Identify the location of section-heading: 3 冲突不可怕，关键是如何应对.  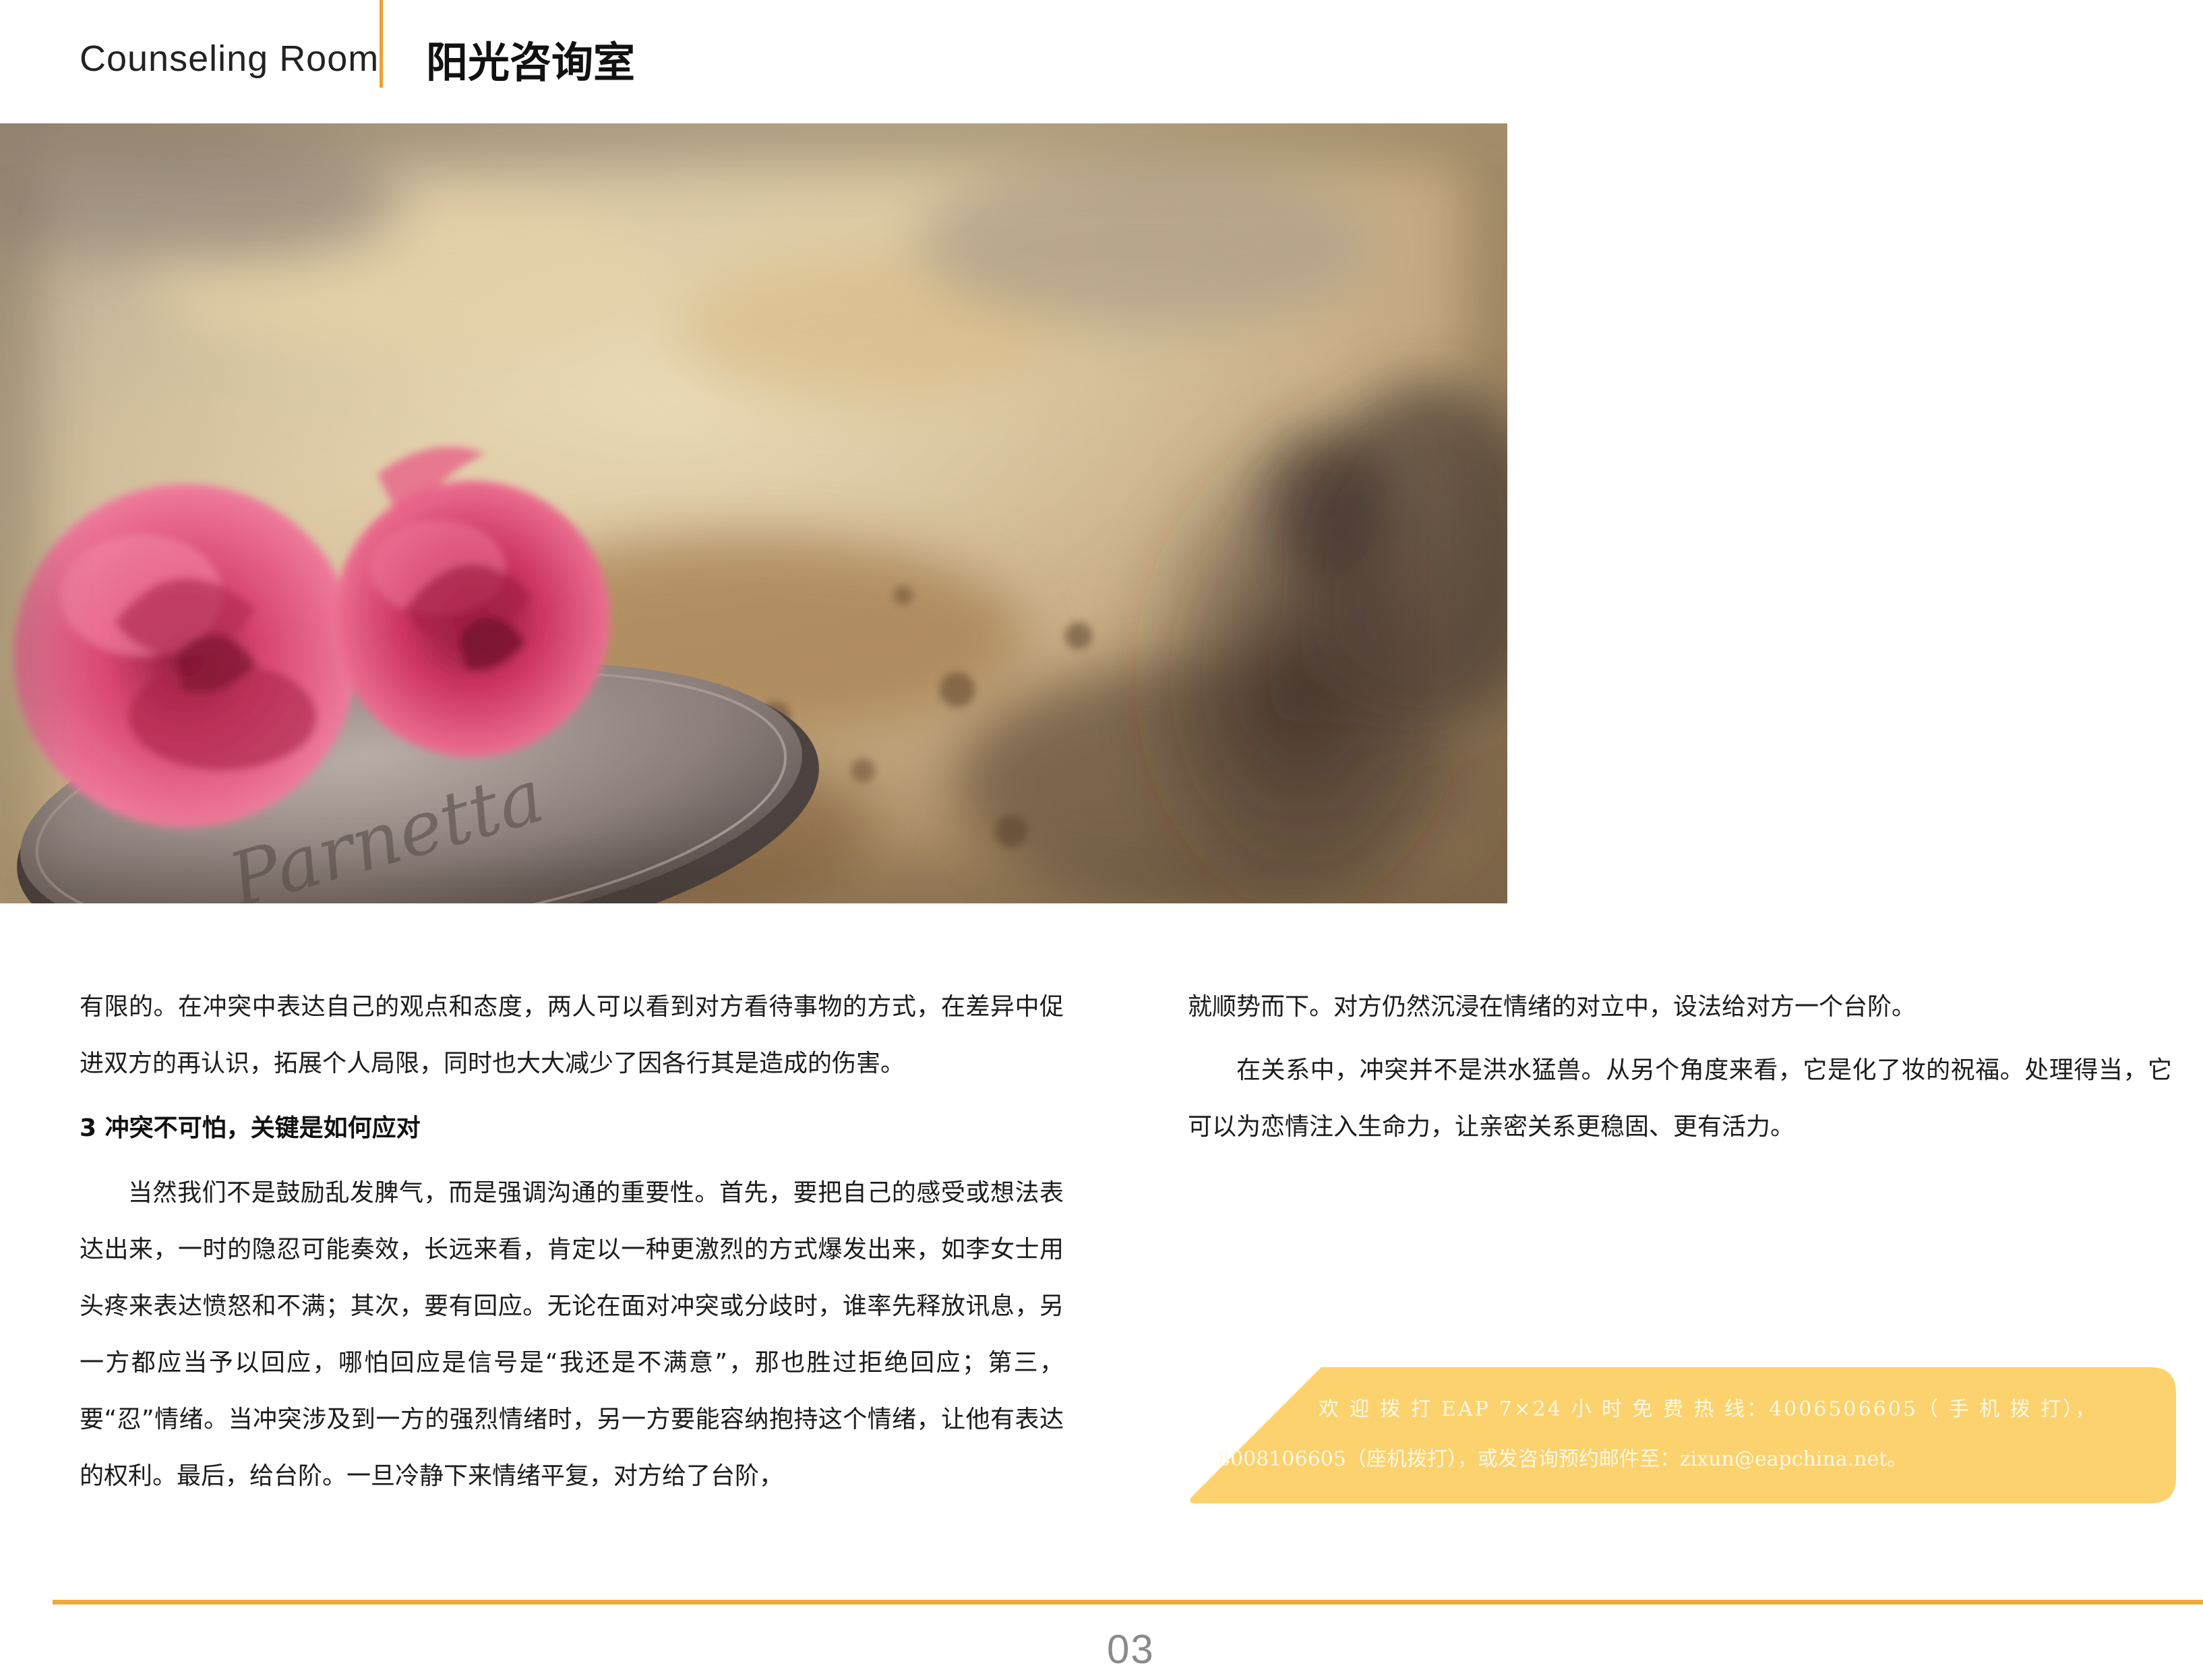
(250, 1128).